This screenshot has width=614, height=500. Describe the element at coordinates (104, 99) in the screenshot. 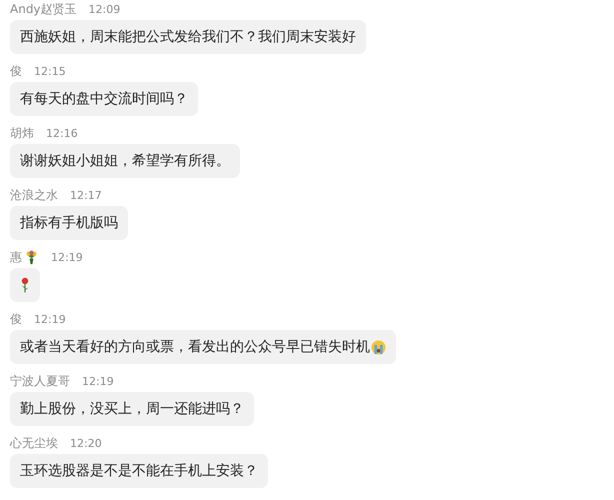

I see `message-text: 有每天的盘中交流时间吗？` at that location.